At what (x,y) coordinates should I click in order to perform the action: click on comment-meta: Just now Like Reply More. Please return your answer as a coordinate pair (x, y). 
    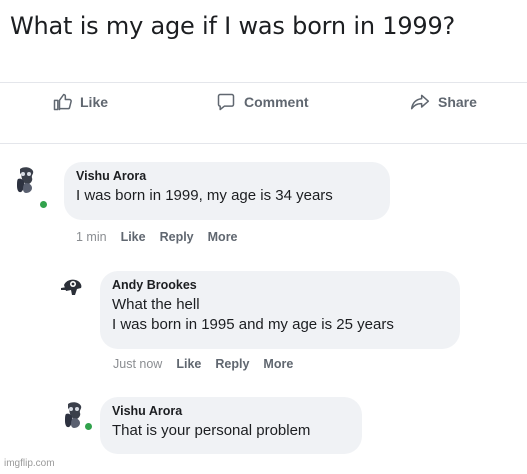
    Looking at the image, I should click on (203, 364).